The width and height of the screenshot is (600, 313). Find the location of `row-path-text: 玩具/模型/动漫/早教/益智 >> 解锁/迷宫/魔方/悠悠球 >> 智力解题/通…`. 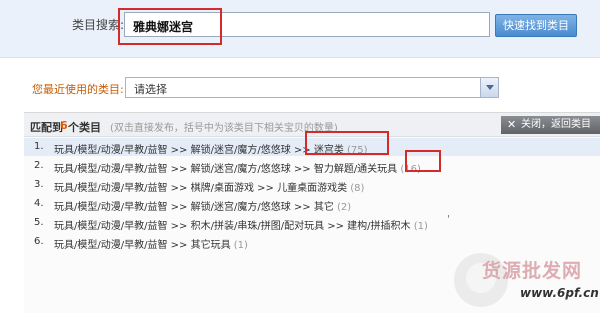

row-path-text: 玩具/模型/动漫/早教/益智 >> 解锁/迷宫/魔方/悠悠球 >> 智力解题/通… is located at coordinates (226, 169).